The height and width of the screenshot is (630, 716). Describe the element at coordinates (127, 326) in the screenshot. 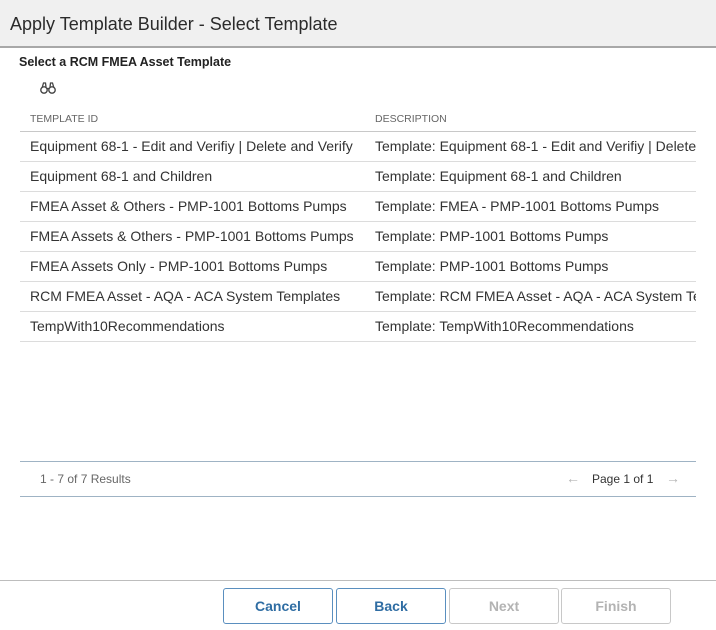

I see `template-id-cell: TempWith10Recommendations` at that location.